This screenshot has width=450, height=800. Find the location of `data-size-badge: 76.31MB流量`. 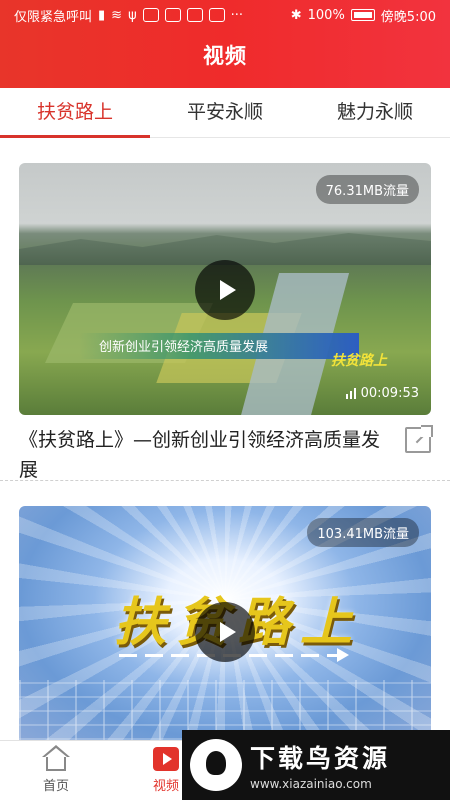

data-size-badge: 76.31MB流量 is located at coordinates (367, 189).